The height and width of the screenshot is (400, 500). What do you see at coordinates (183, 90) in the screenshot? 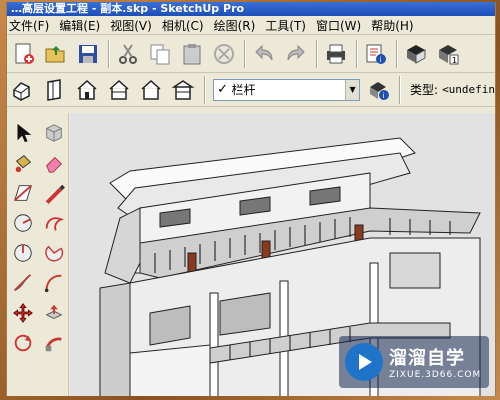
I see `left-view-icon` at bounding box center [183, 90].